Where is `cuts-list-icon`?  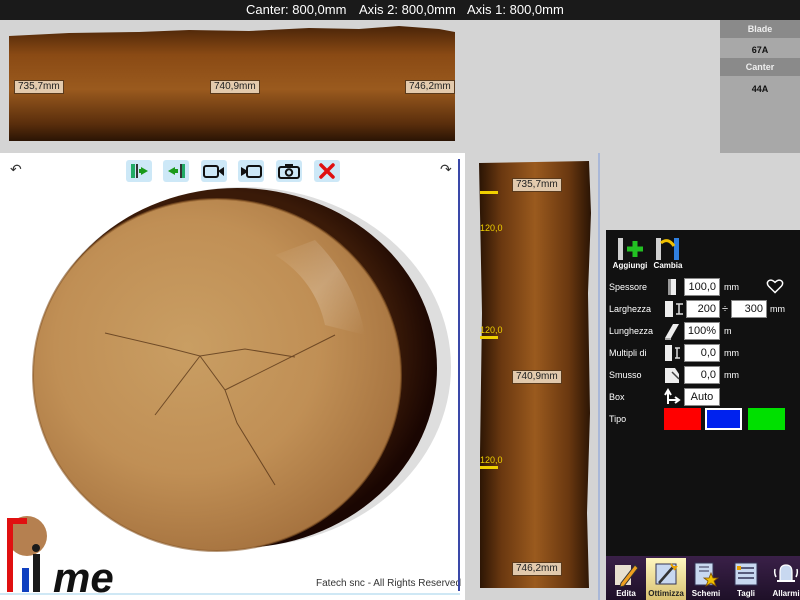
cuts-list-icon is located at coordinates (746, 574).